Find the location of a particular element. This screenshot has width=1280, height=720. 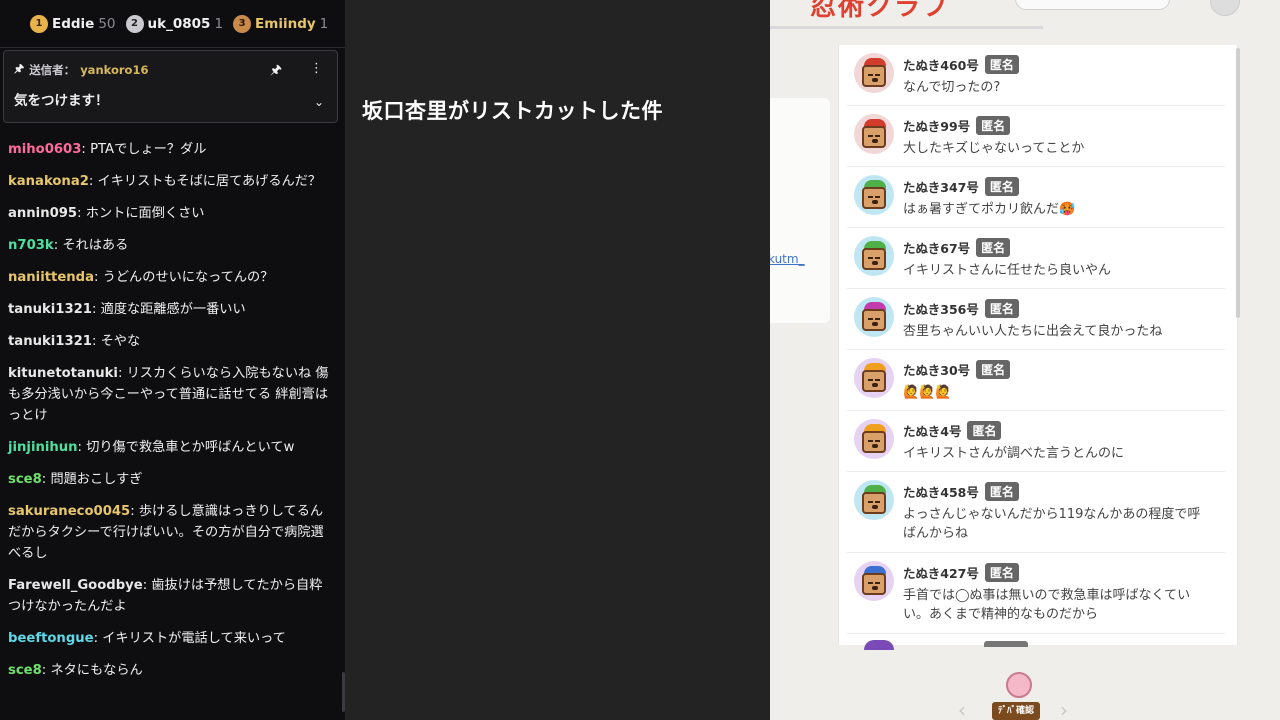

comment-author: たぬき460号 匿名 is located at coordinates (961, 64).